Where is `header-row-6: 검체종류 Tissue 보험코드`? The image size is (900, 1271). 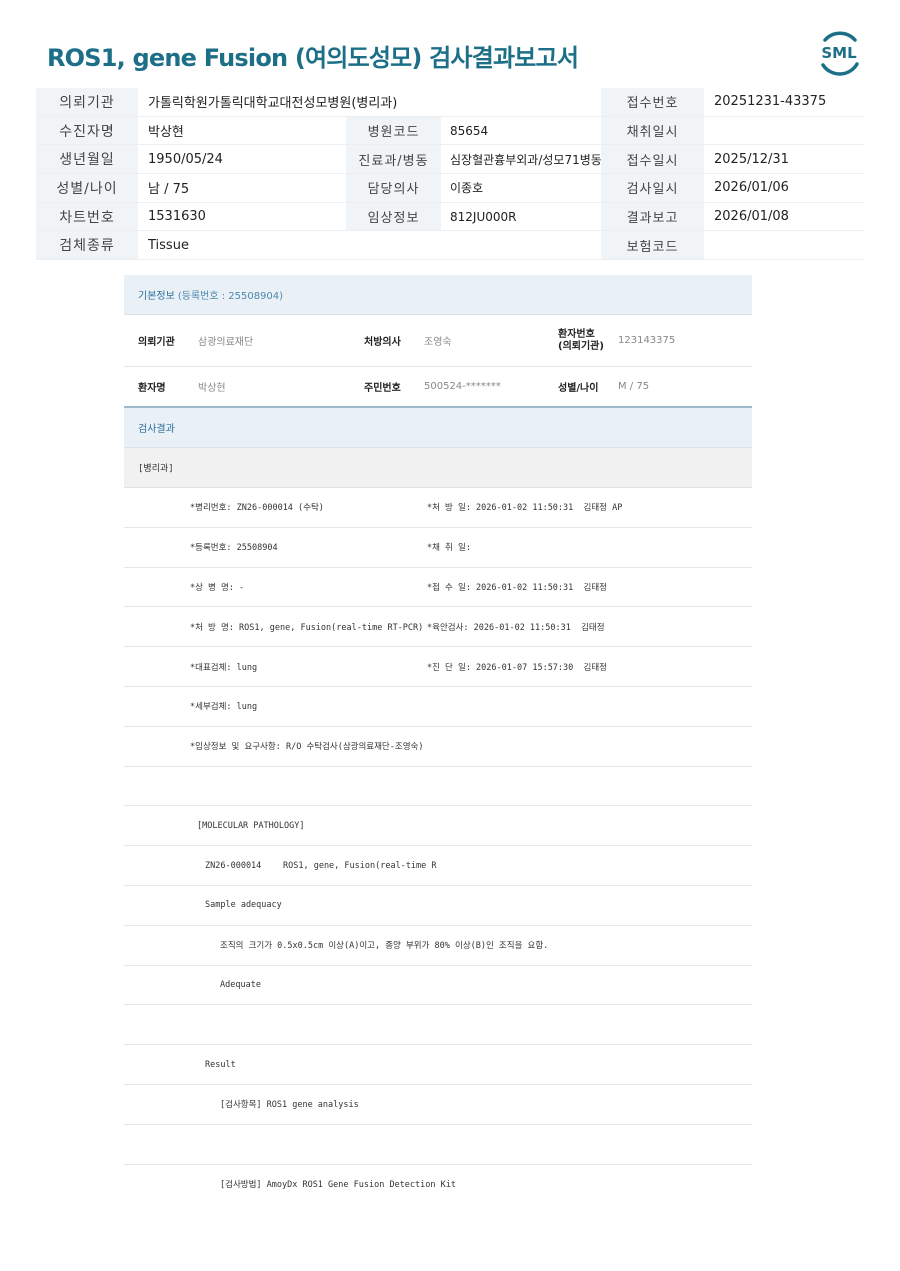 header-row-6: 검체종류 Tissue 보험코드 is located at coordinates (450, 246).